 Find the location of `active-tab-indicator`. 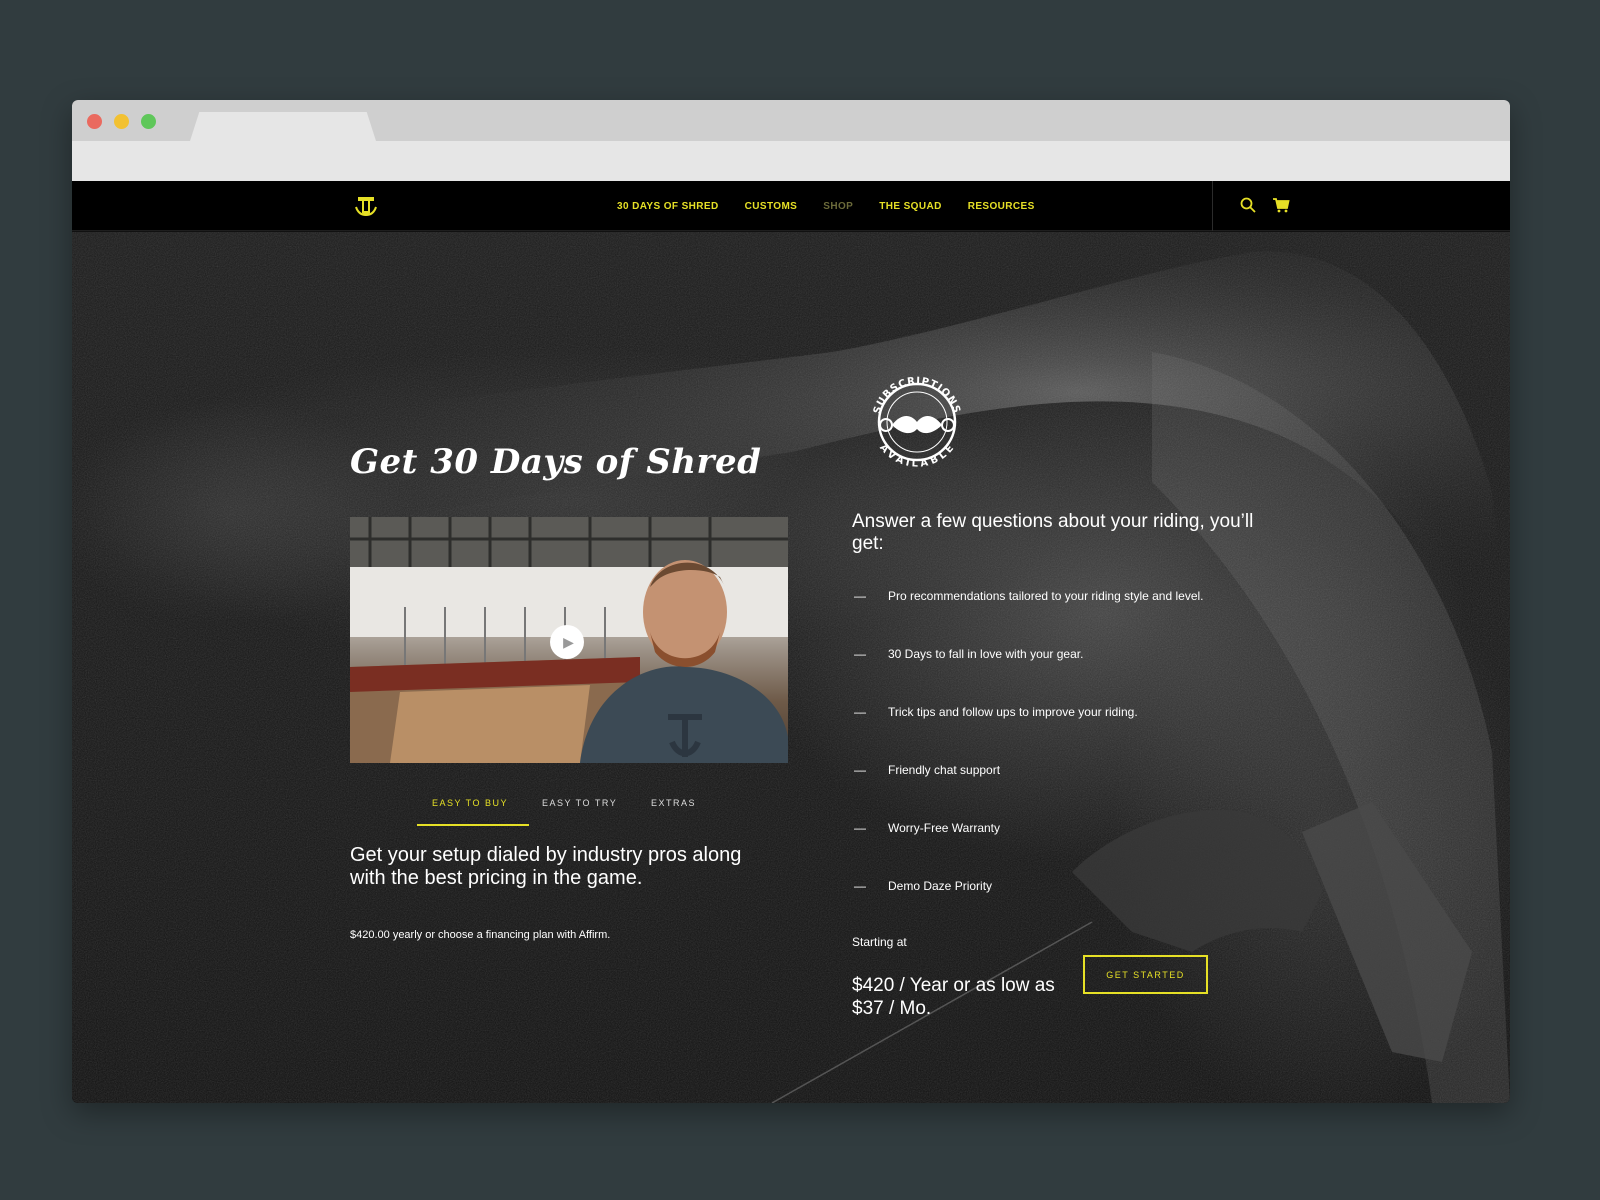

active-tab-indicator is located at coordinates (473, 825).